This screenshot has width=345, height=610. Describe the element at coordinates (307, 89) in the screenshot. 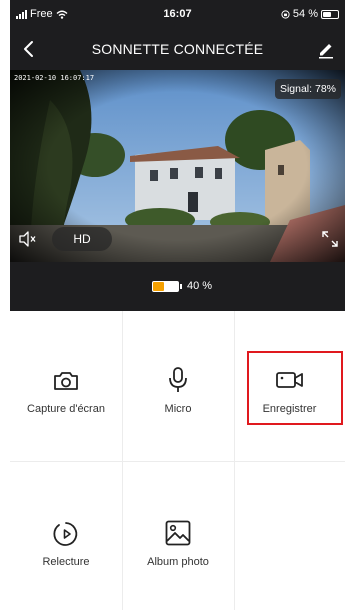

I see `signal-strength-badge: Signal: 78%` at that location.